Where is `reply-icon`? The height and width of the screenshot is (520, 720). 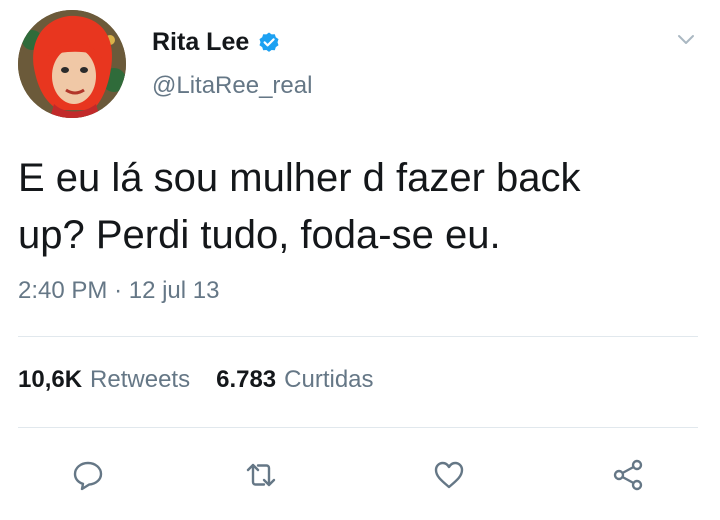
reply-icon is located at coordinates (88, 476).